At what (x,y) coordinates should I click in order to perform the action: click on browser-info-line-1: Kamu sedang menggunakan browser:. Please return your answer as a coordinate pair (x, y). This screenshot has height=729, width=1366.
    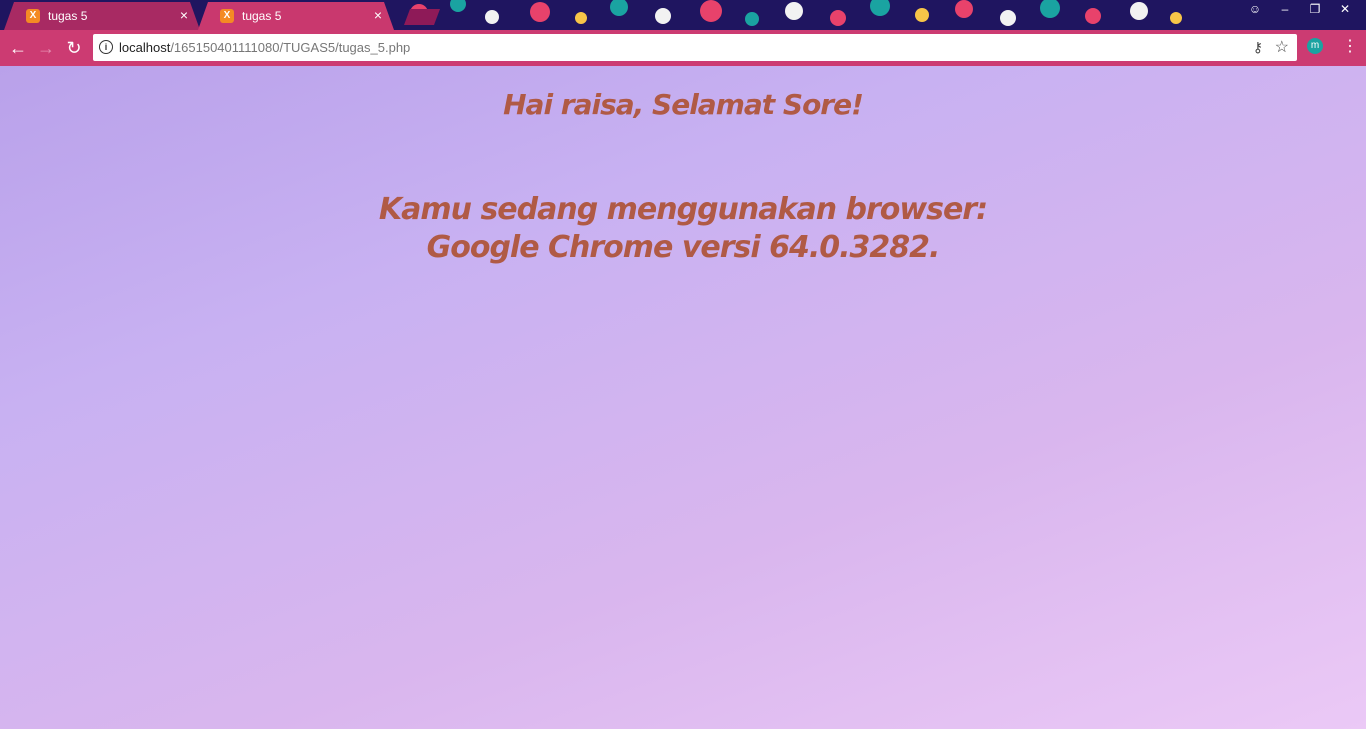
    Looking at the image, I should click on (683, 209).